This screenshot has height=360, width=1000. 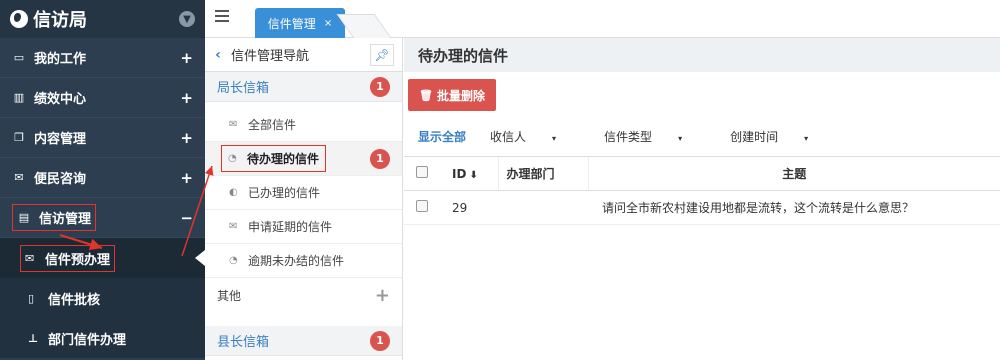 What do you see at coordinates (628, 136) in the screenshot?
I see `filter-label: 信件类型` at bounding box center [628, 136].